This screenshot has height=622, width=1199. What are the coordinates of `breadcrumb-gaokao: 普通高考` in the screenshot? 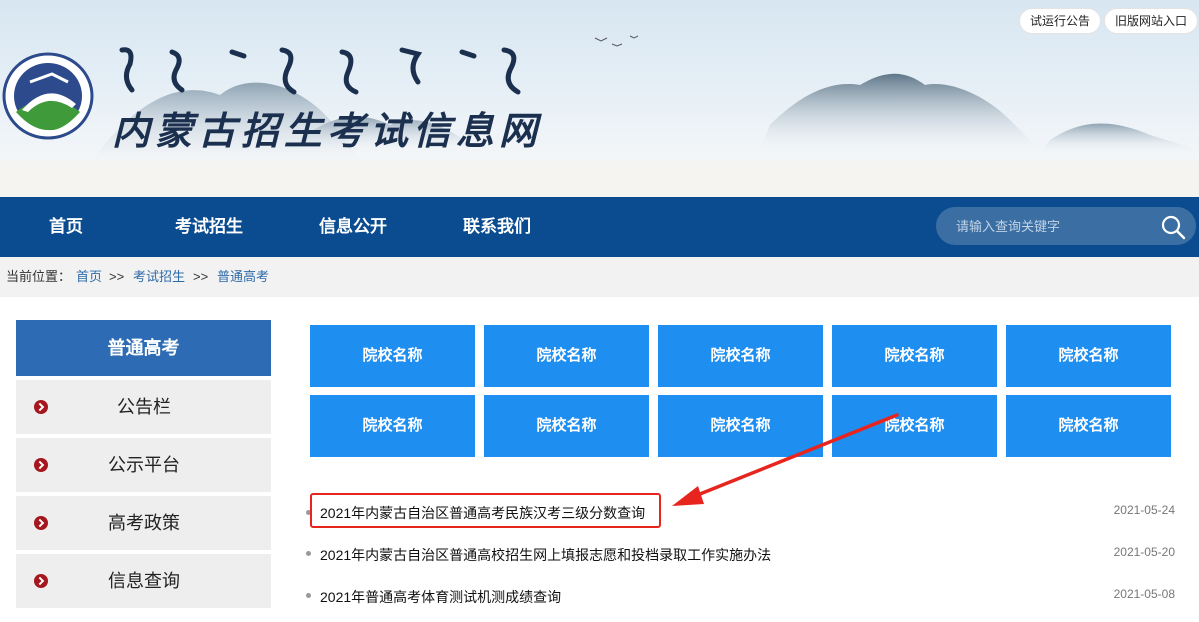 It's located at (243, 277).